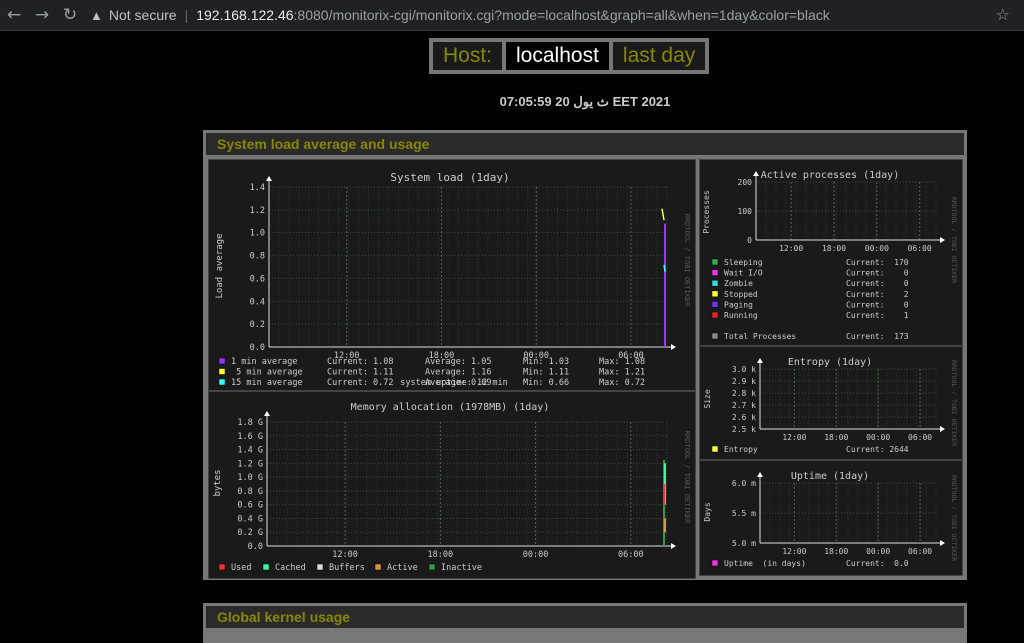  What do you see at coordinates (745, 182) in the screenshot?
I see `y-tick-label: 200` at bounding box center [745, 182].